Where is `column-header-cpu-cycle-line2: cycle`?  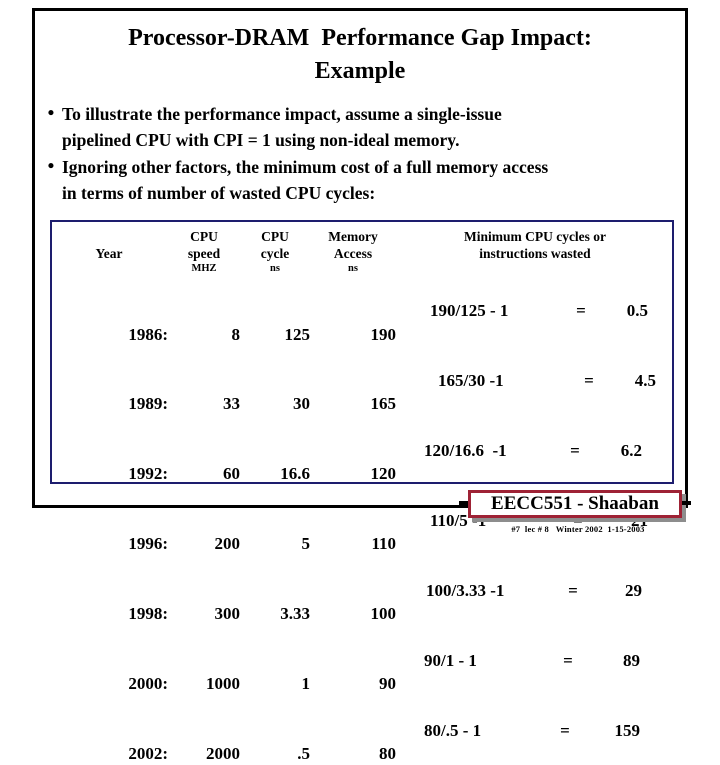 column-header-cpu-cycle-line2: cycle is located at coordinates (275, 253).